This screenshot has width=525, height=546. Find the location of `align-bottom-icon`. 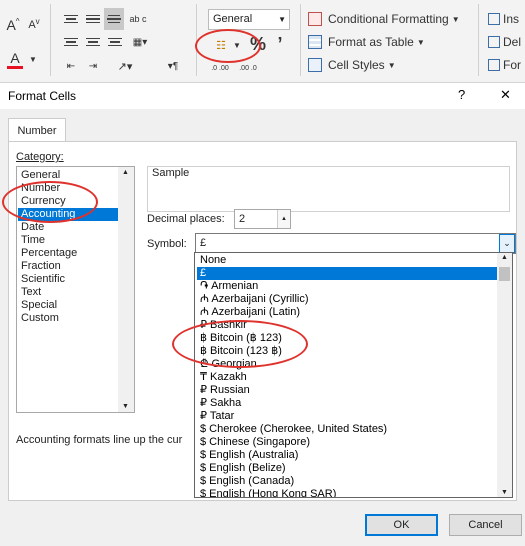

align-bottom-icon is located at coordinates (114, 19).